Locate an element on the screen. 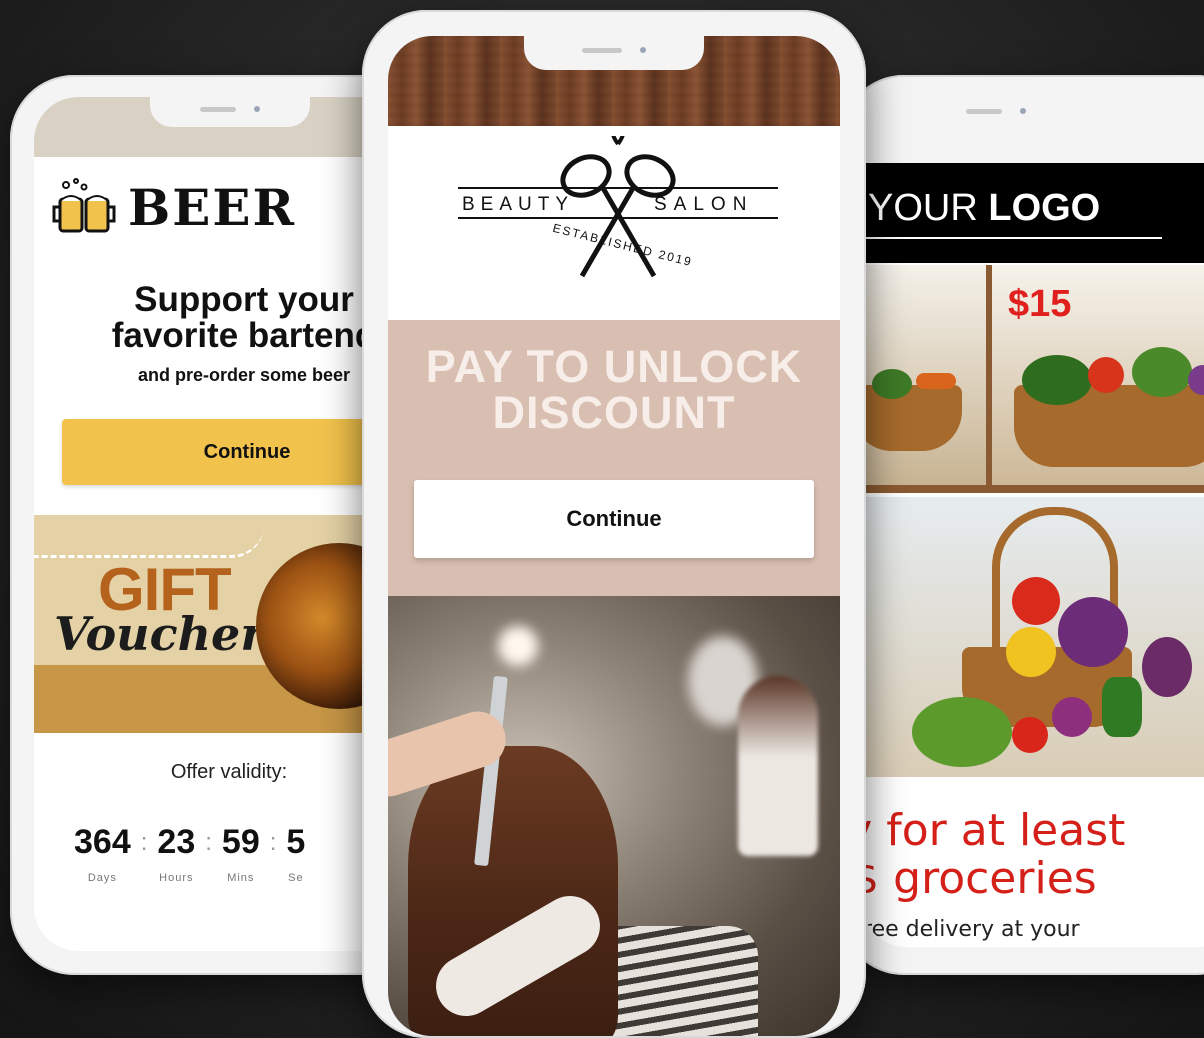 The image size is (1204, 1038). hours-value: 23 is located at coordinates (176, 842).